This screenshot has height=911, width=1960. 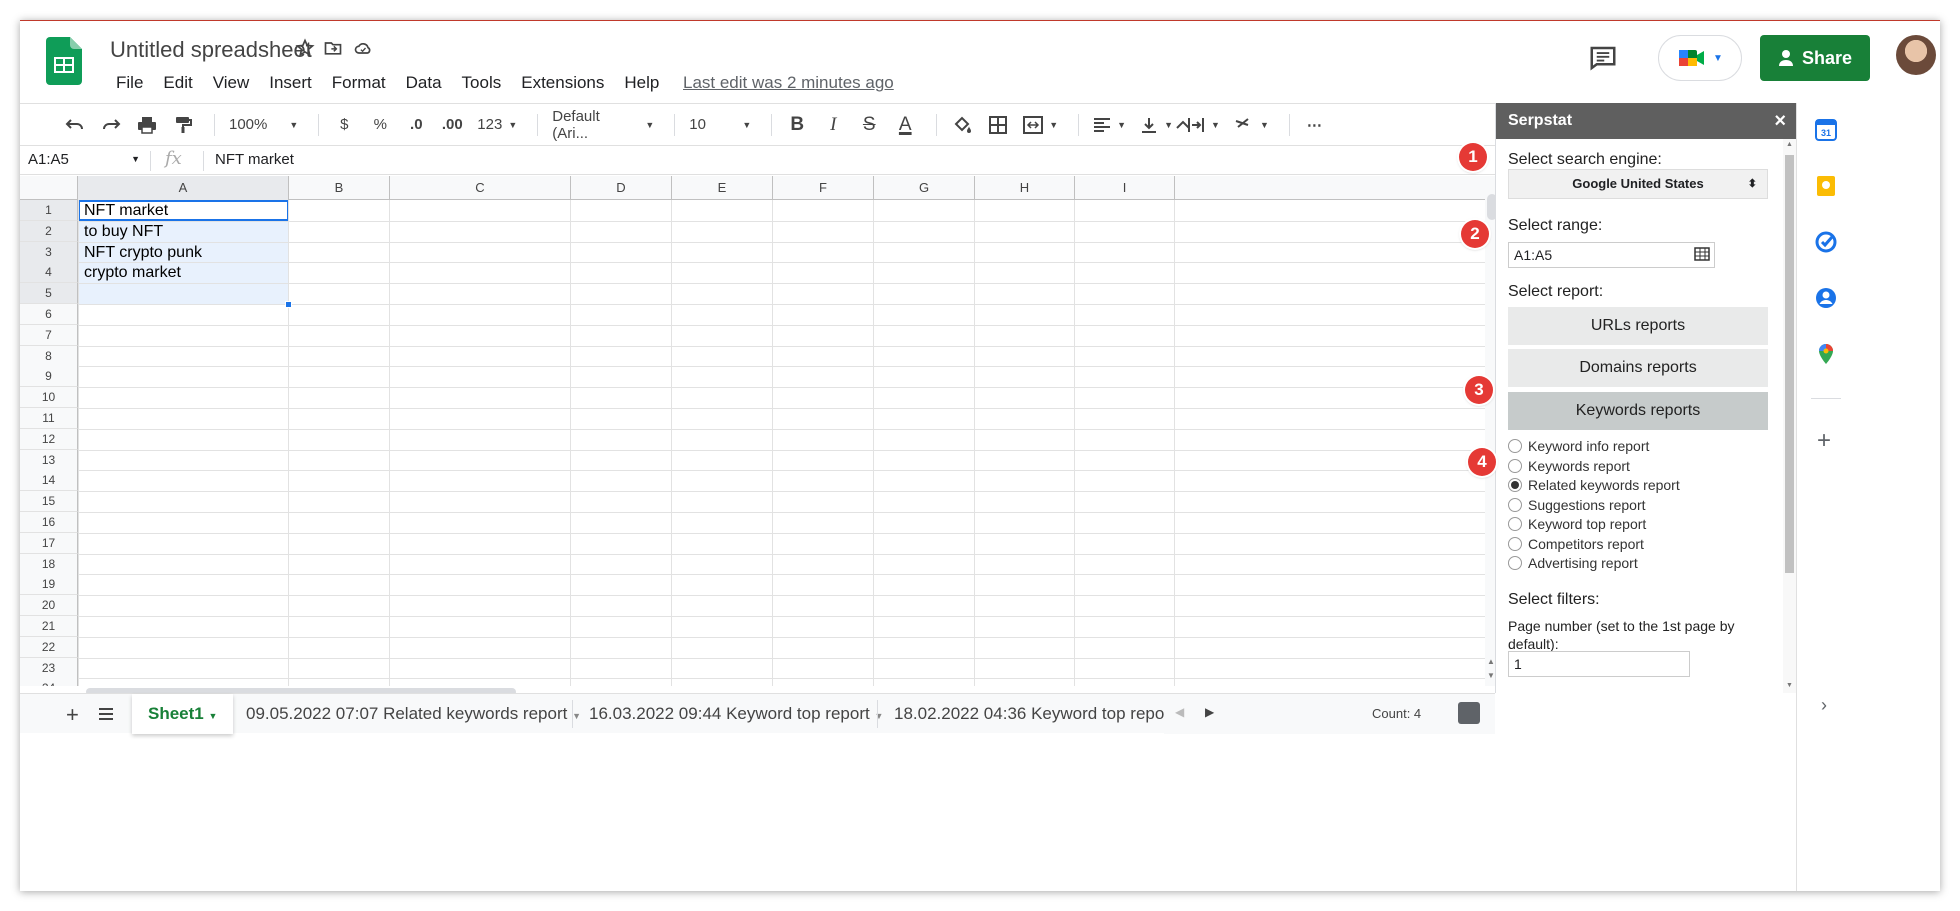 I want to click on contacts-icon, so click(x=1826, y=298).